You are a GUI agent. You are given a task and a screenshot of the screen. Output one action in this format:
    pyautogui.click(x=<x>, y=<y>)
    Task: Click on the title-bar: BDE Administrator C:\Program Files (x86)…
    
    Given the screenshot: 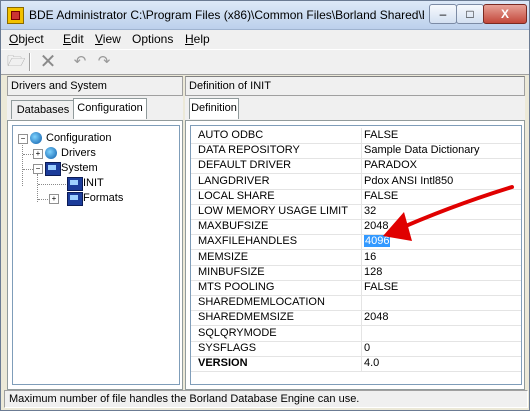 What is the action you would take?
    pyautogui.click(x=265, y=15)
    